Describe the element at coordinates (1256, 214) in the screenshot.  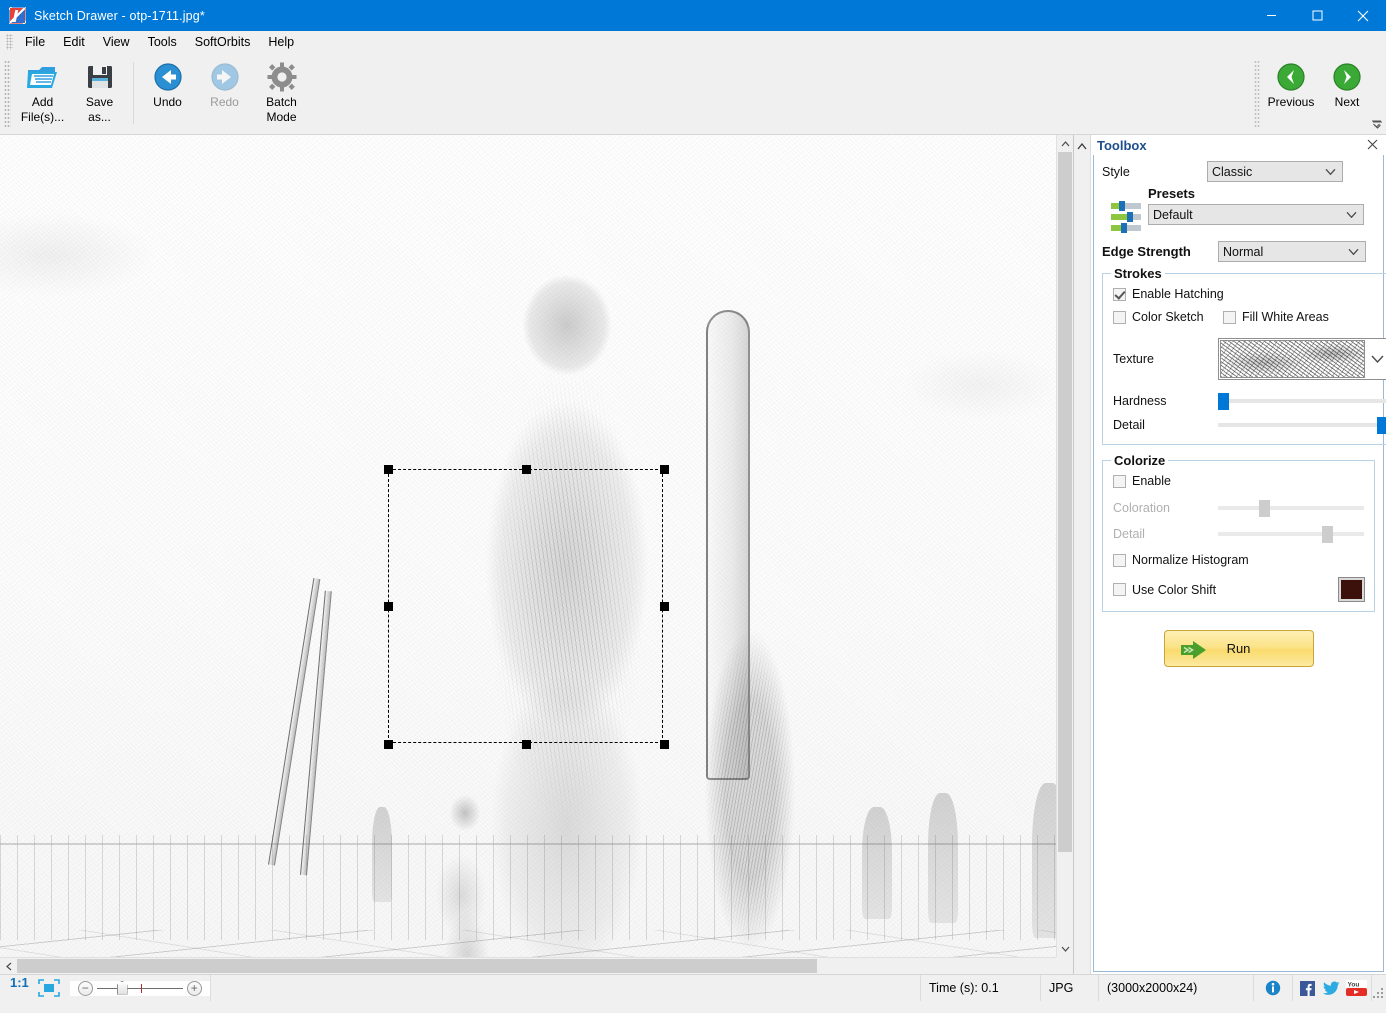
I see `presets-dropdown: Default` at that location.